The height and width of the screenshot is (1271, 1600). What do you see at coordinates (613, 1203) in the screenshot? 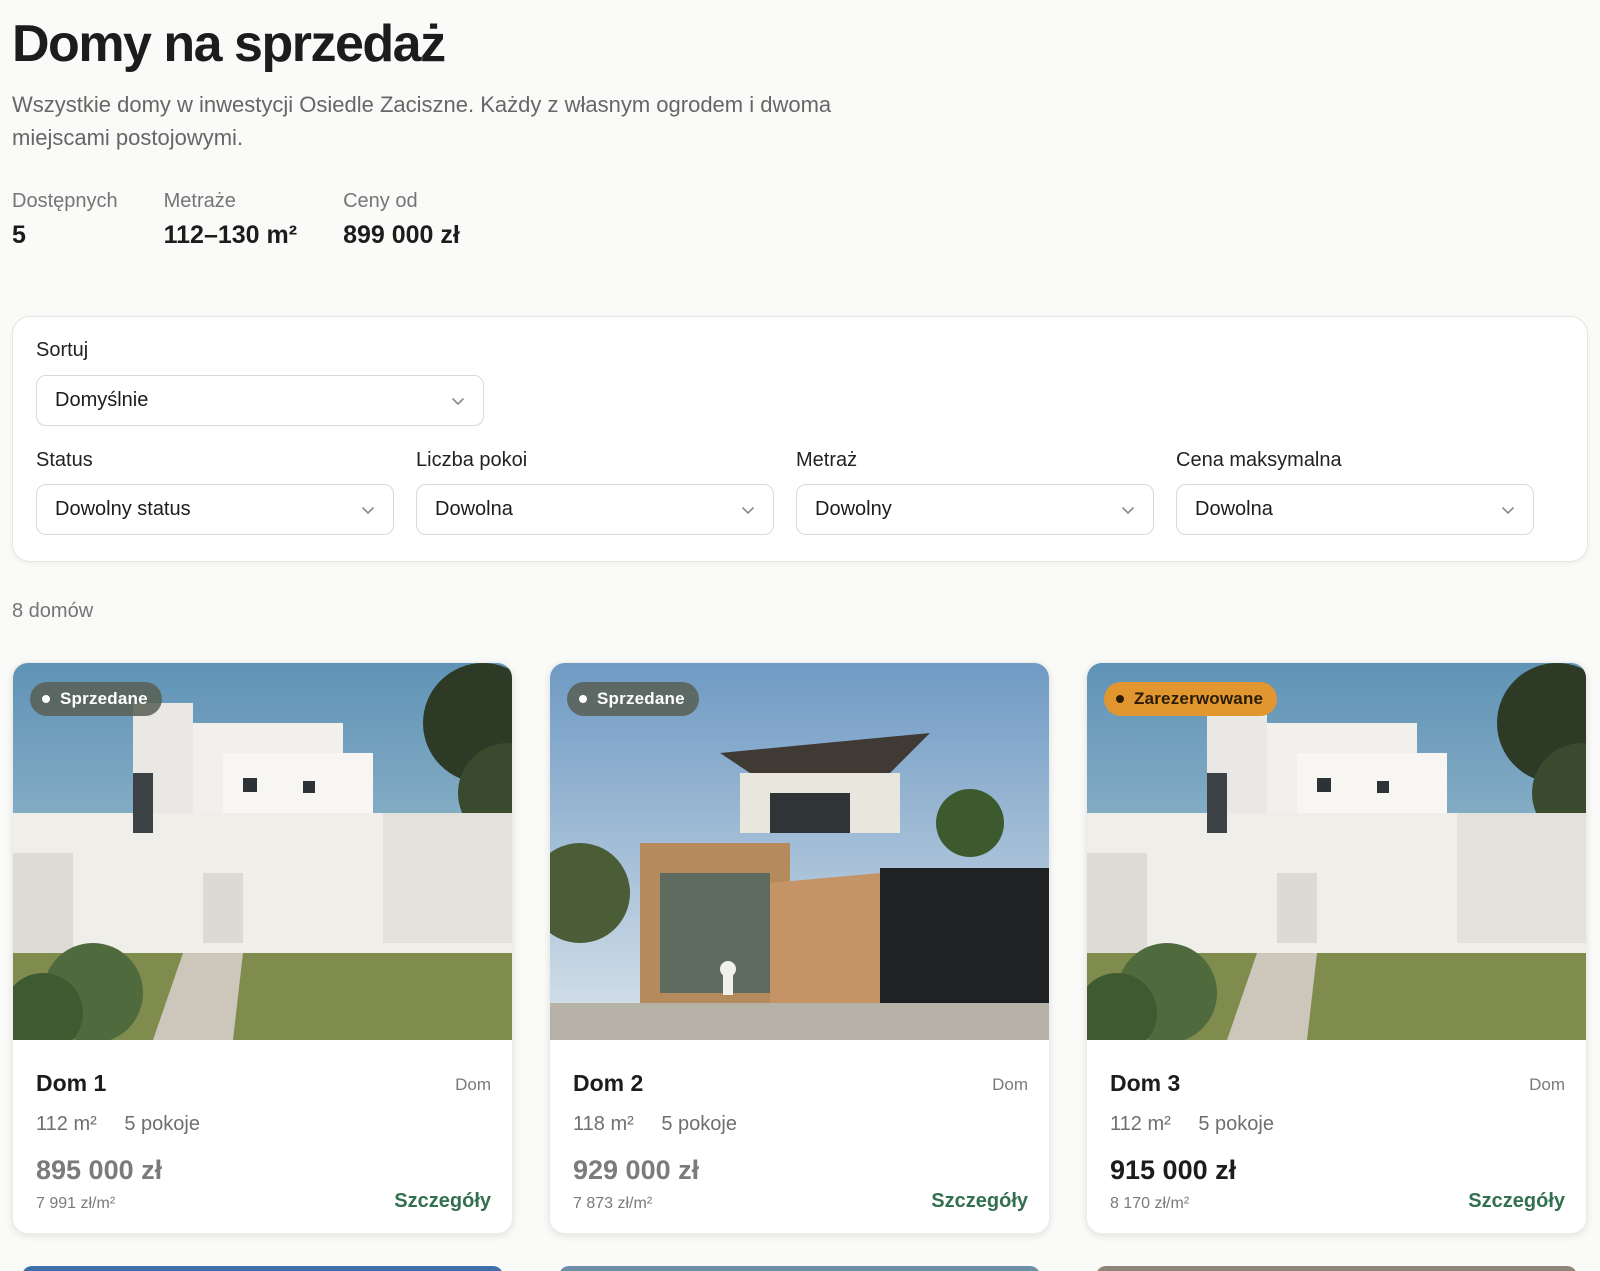
I see `listing-price-per-m2: 7 873 zł/m²` at bounding box center [613, 1203].